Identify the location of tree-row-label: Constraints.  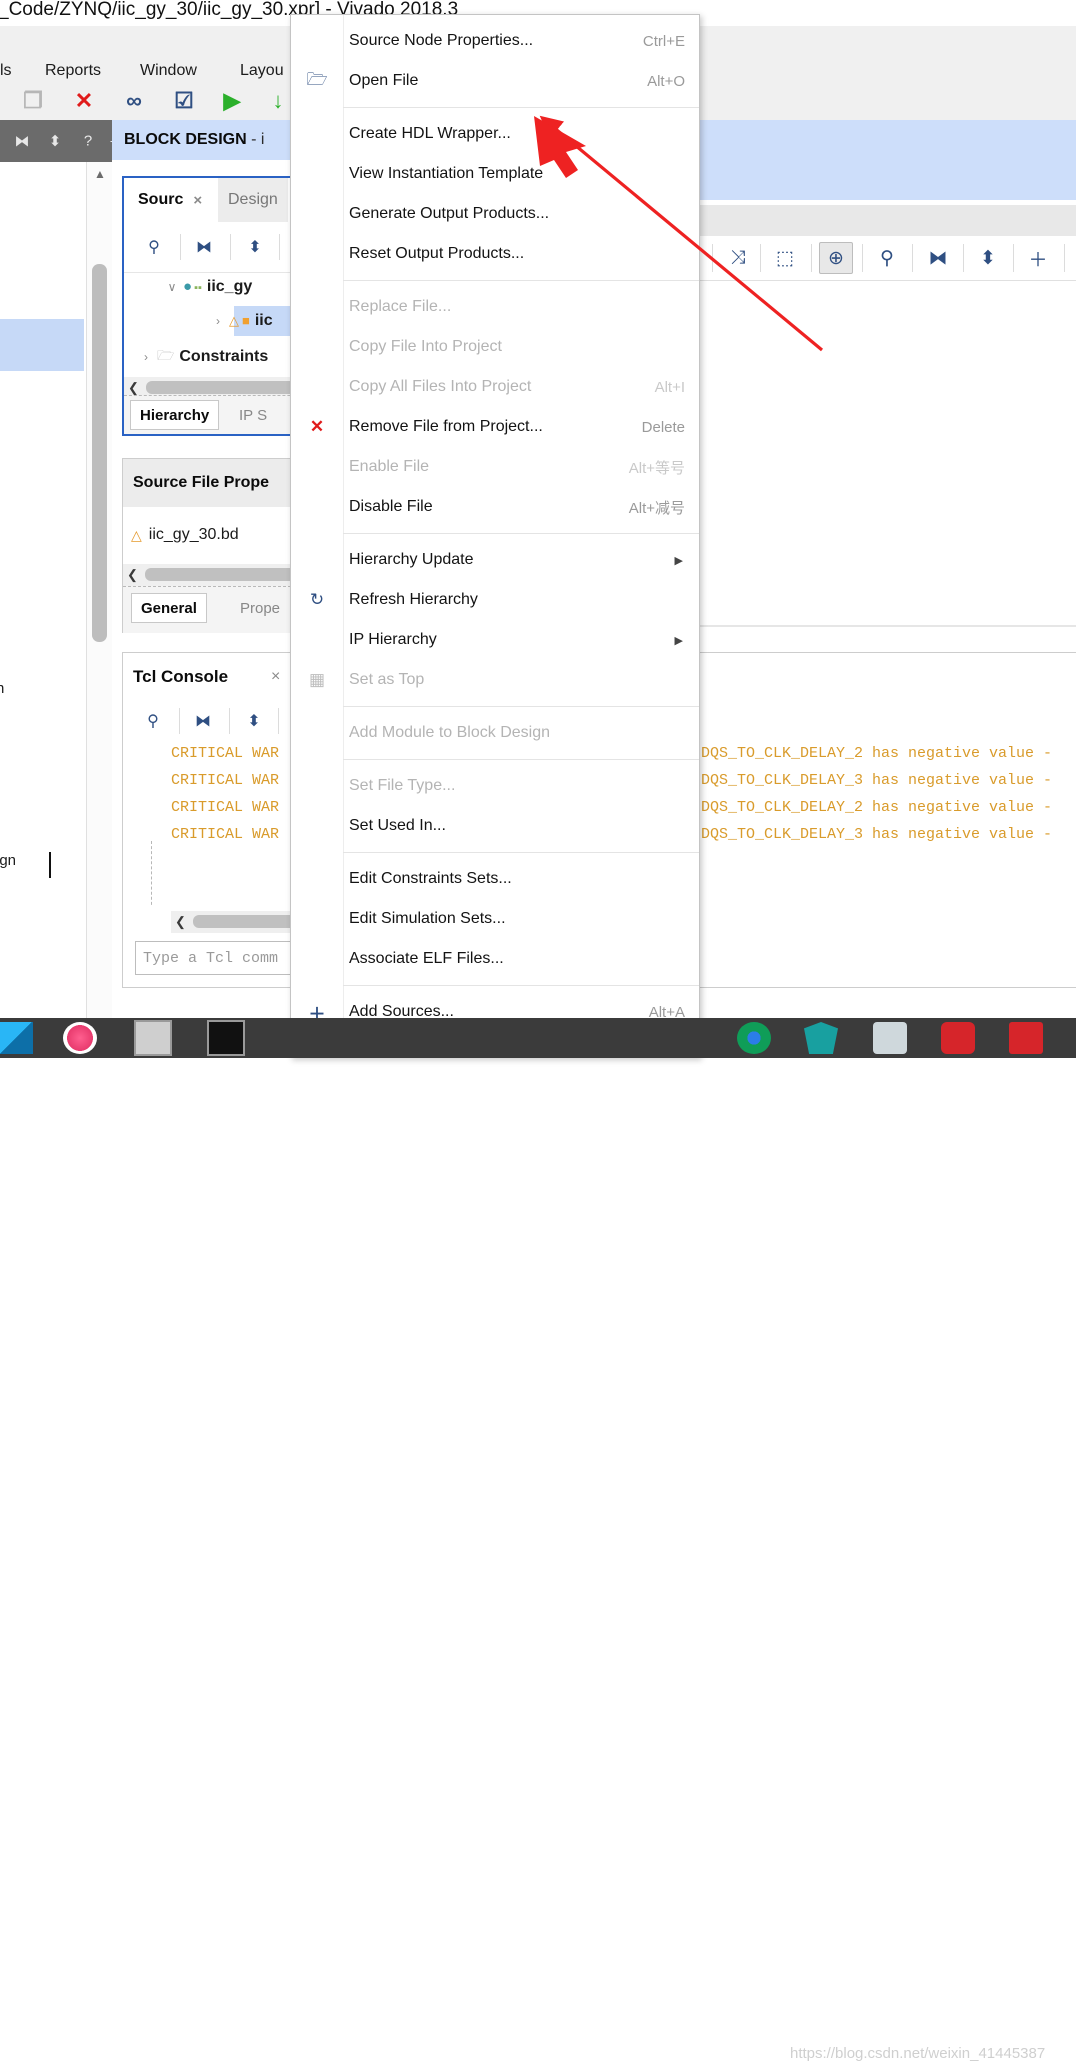
(224, 356).